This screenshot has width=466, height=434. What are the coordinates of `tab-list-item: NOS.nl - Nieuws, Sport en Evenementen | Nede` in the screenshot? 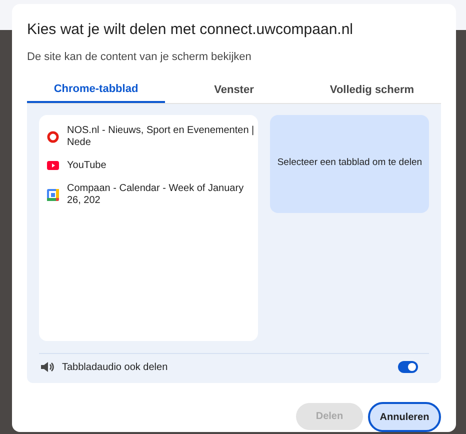 It's located at (150, 136).